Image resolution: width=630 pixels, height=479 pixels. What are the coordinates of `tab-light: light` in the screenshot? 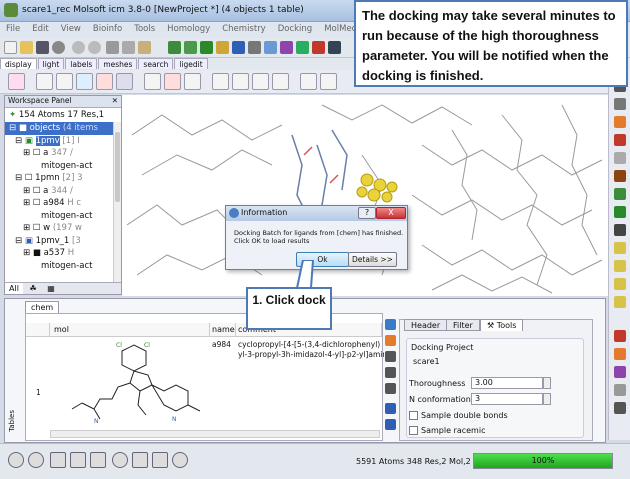 It's located at (51, 63).